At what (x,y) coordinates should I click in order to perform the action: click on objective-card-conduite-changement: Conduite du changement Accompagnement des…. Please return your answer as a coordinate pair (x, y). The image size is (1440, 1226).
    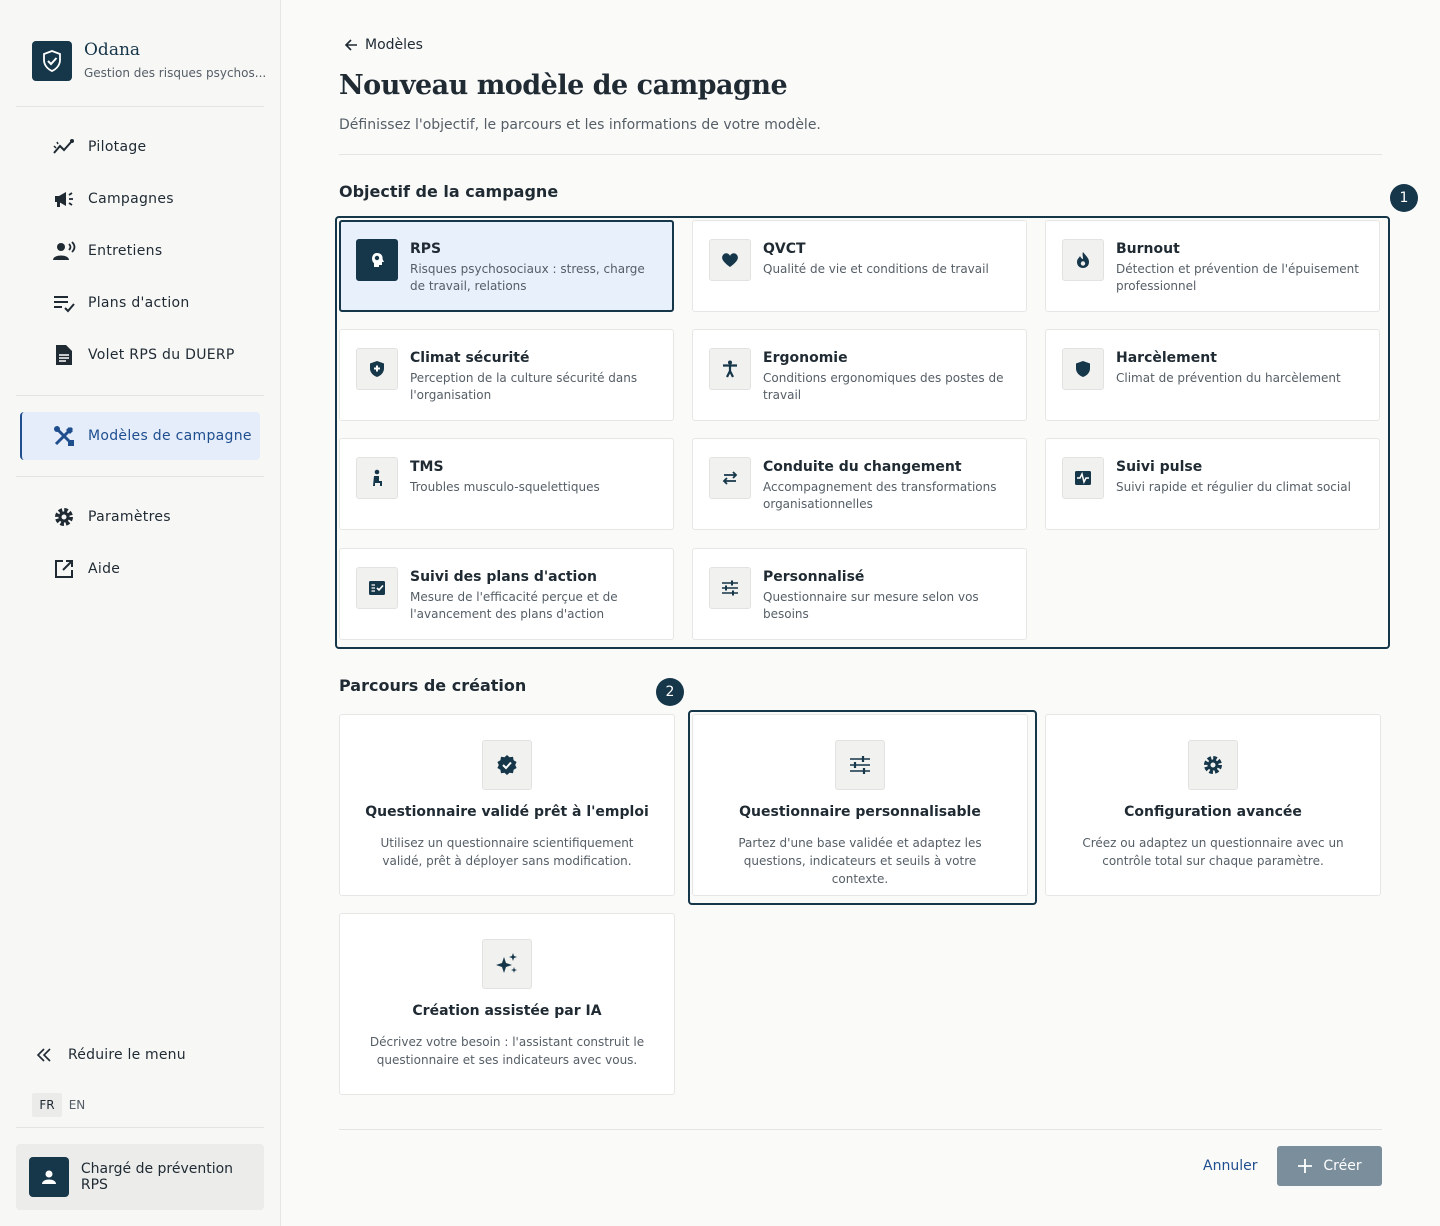
    Looking at the image, I should click on (859, 484).